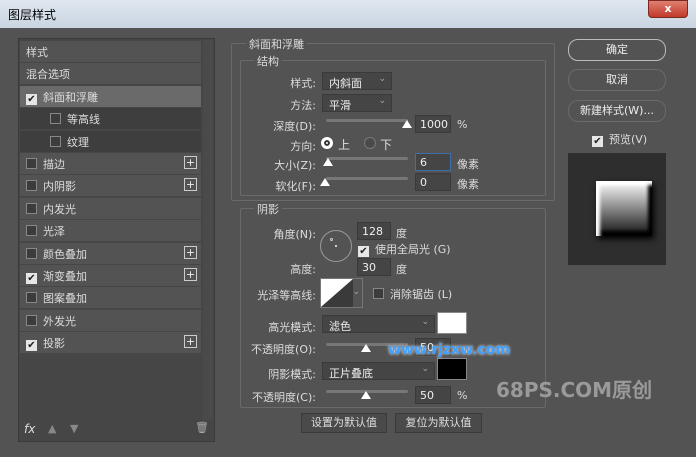 This screenshot has width=696, height=457. Describe the element at coordinates (348, 14) in the screenshot. I see `title-bar: 图层样式` at that location.